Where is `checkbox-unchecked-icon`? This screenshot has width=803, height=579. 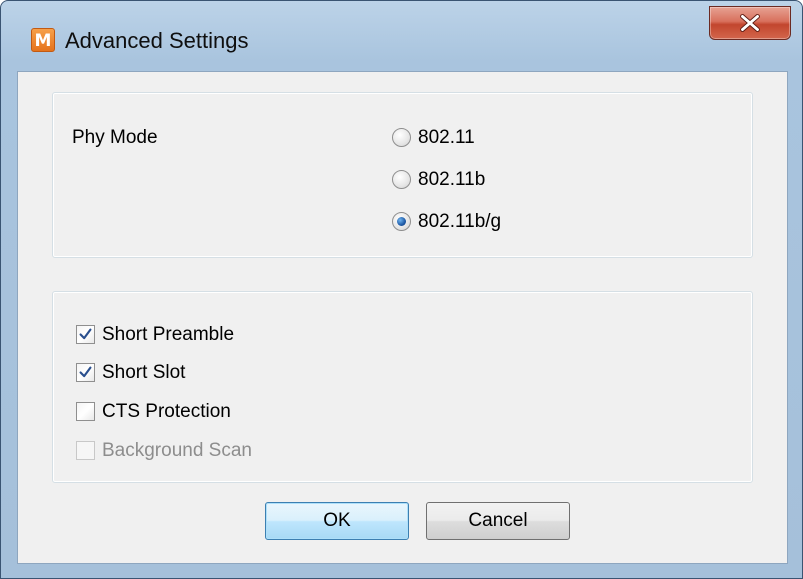 checkbox-unchecked-icon is located at coordinates (85, 411).